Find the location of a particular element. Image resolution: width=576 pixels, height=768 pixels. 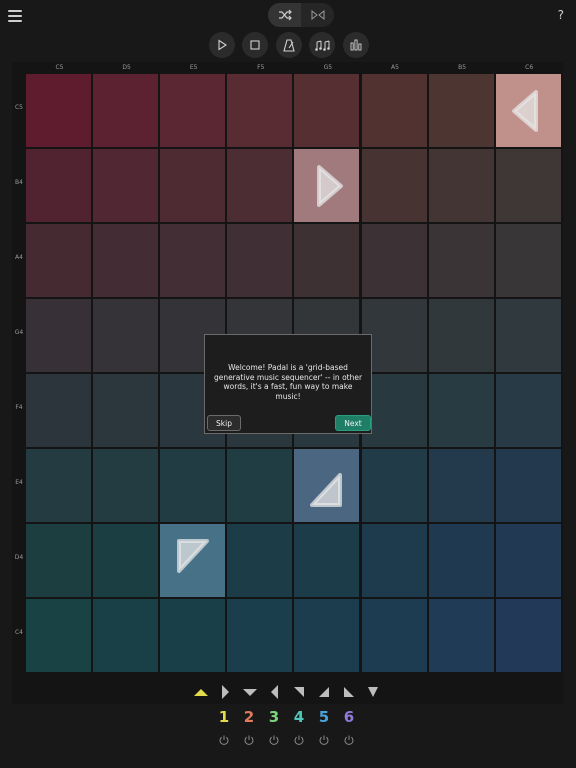

voice-number: 4 is located at coordinates (299, 717).